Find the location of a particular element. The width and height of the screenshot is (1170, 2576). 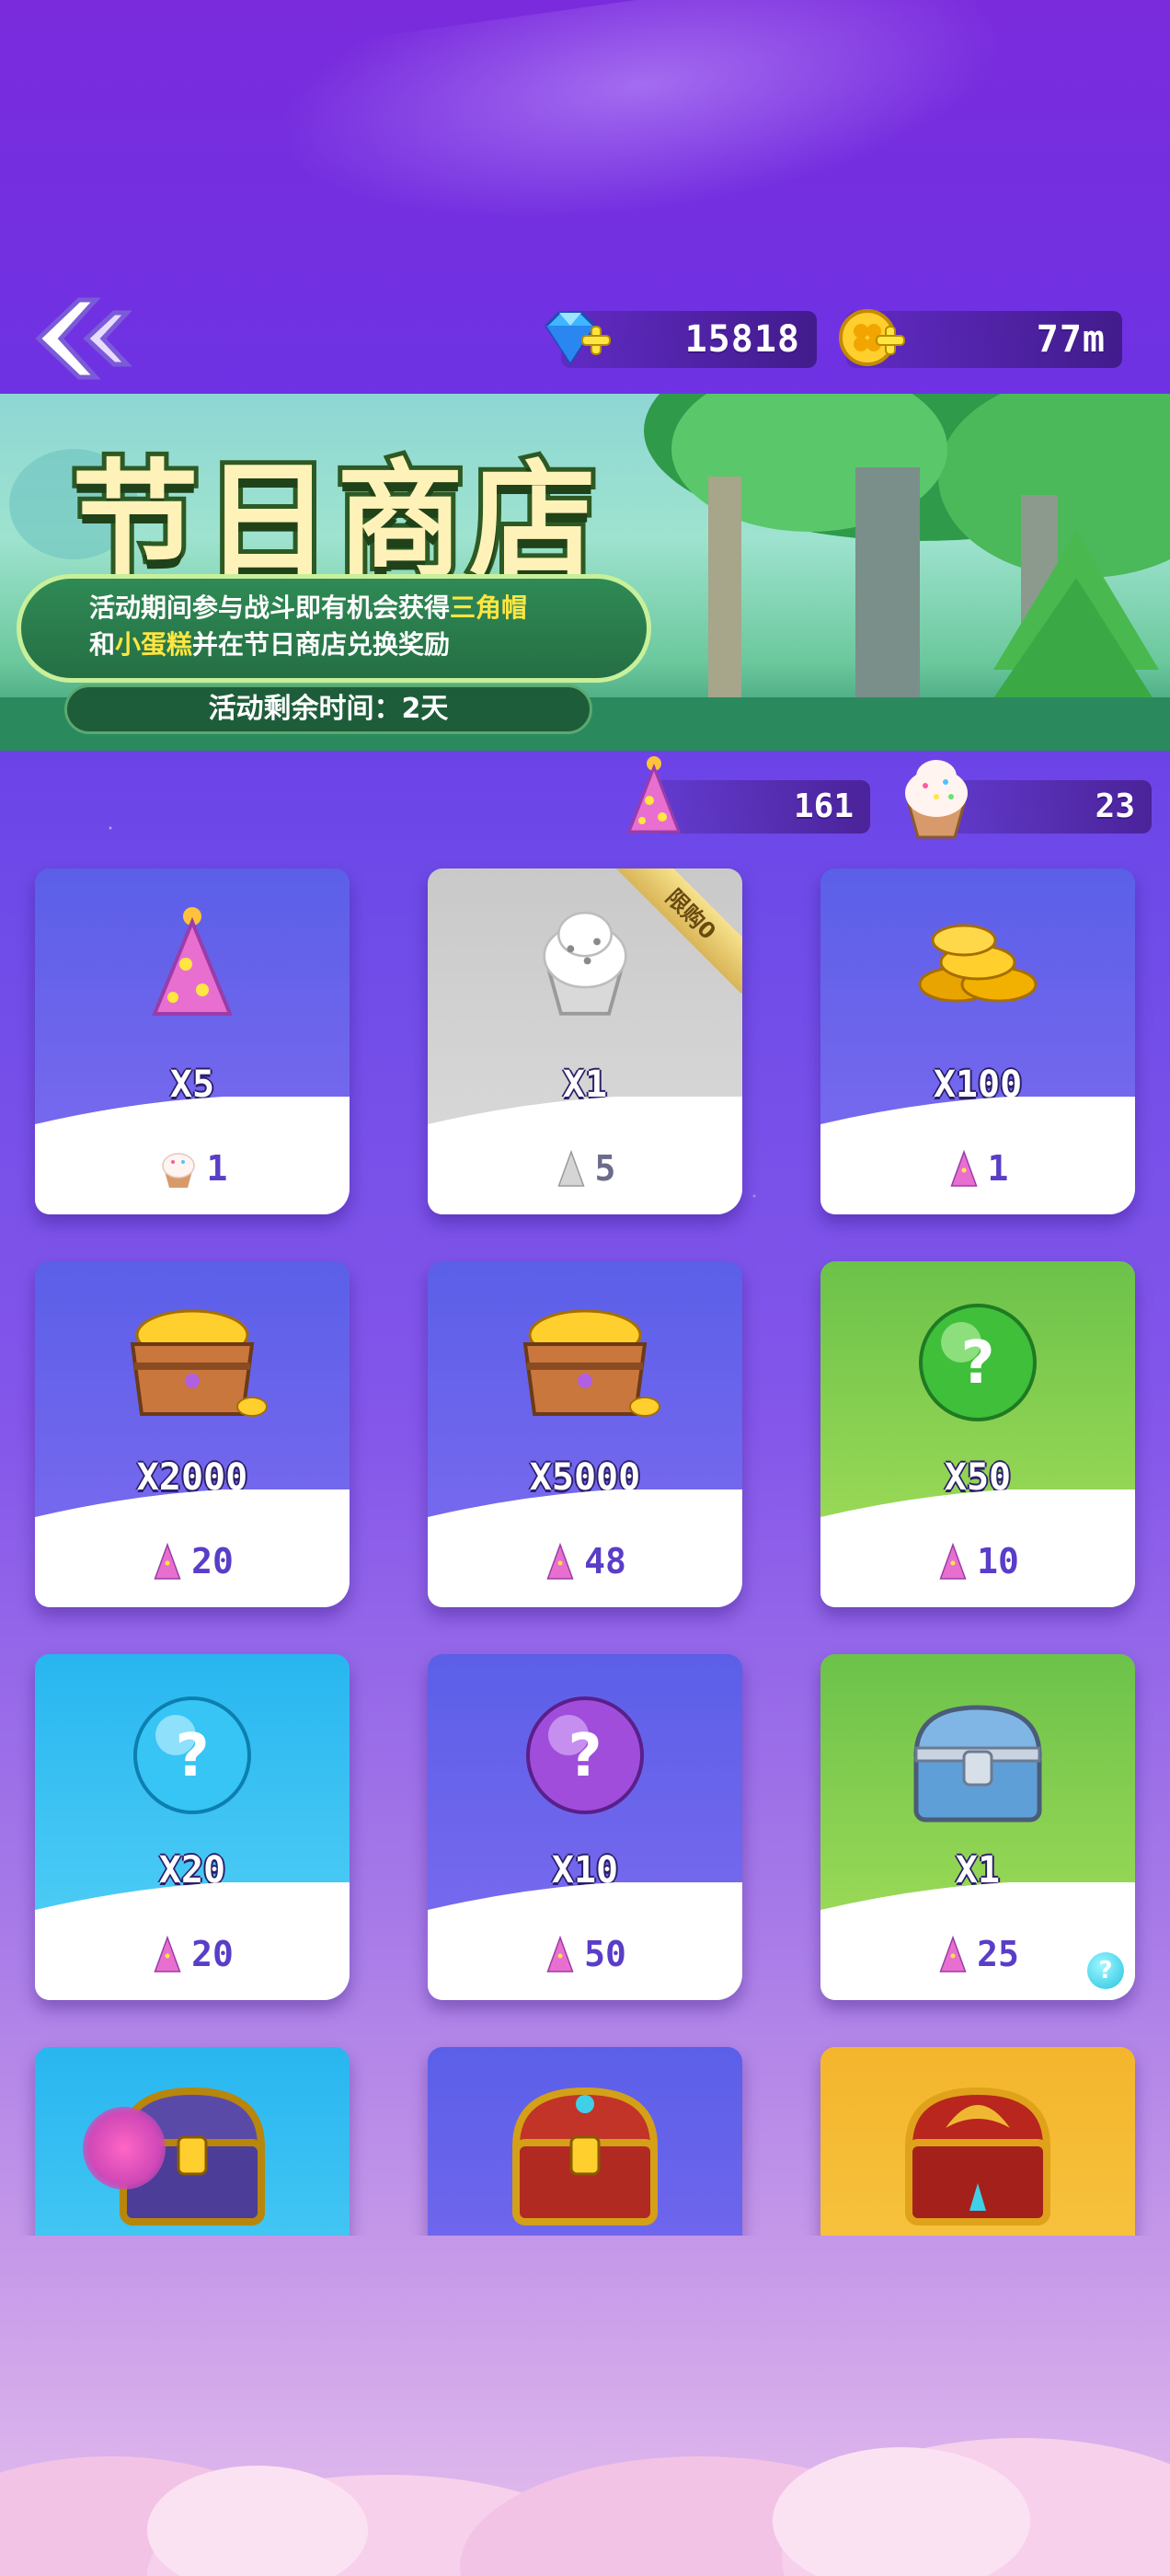

background-nebula is located at coordinates (644, 131).